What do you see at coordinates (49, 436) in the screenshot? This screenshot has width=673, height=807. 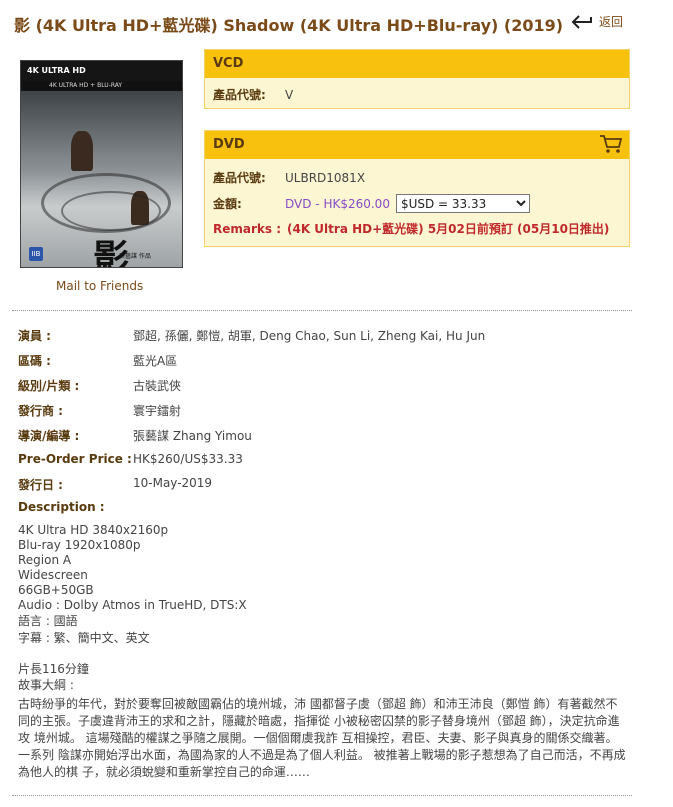 I see `info-key: 導演/編導 :` at bounding box center [49, 436].